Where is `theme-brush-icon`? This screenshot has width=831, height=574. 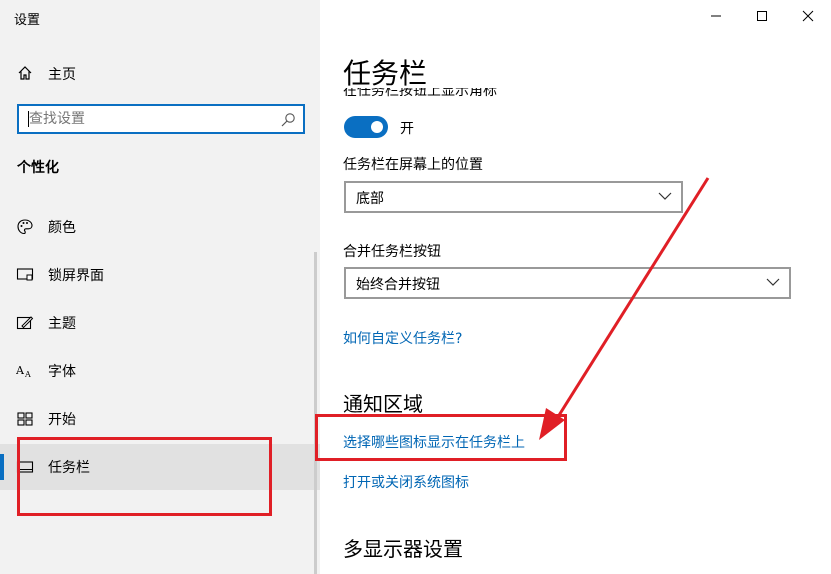
theme-brush-icon is located at coordinates (25, 323).